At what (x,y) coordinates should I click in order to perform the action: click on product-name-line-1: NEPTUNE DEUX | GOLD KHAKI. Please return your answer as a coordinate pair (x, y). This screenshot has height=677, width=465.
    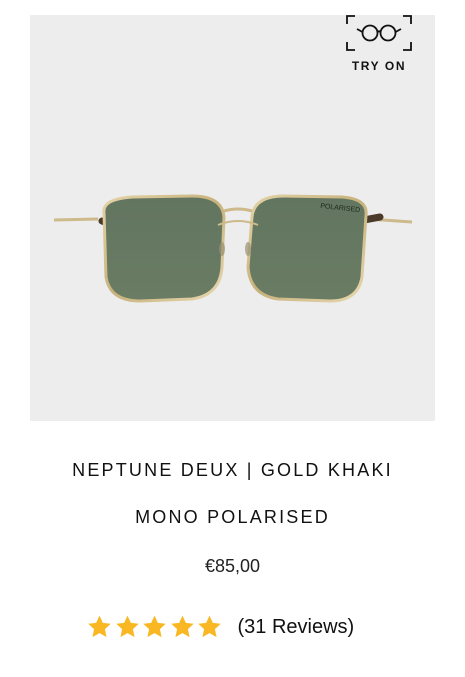
    Looking at the image, I should click on (232, 470).